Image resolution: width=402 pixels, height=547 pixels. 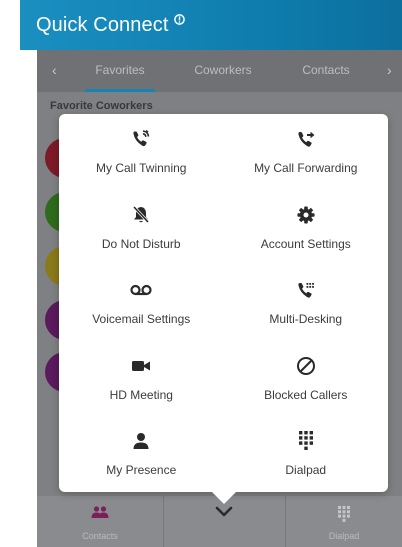 I want to click on menu-item-label: My Call Twinning, so click(x=141, y=168).